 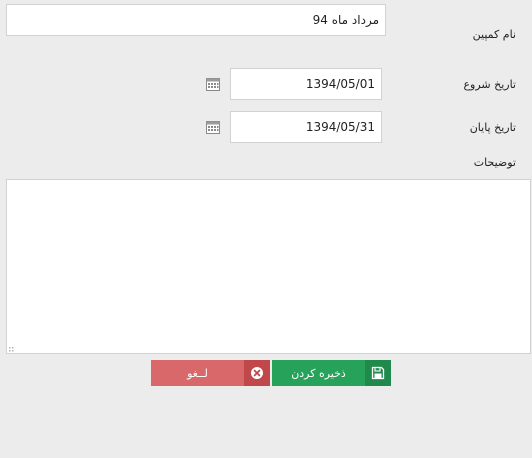 I want to click on start-date-input, so click(x=306, y=84).